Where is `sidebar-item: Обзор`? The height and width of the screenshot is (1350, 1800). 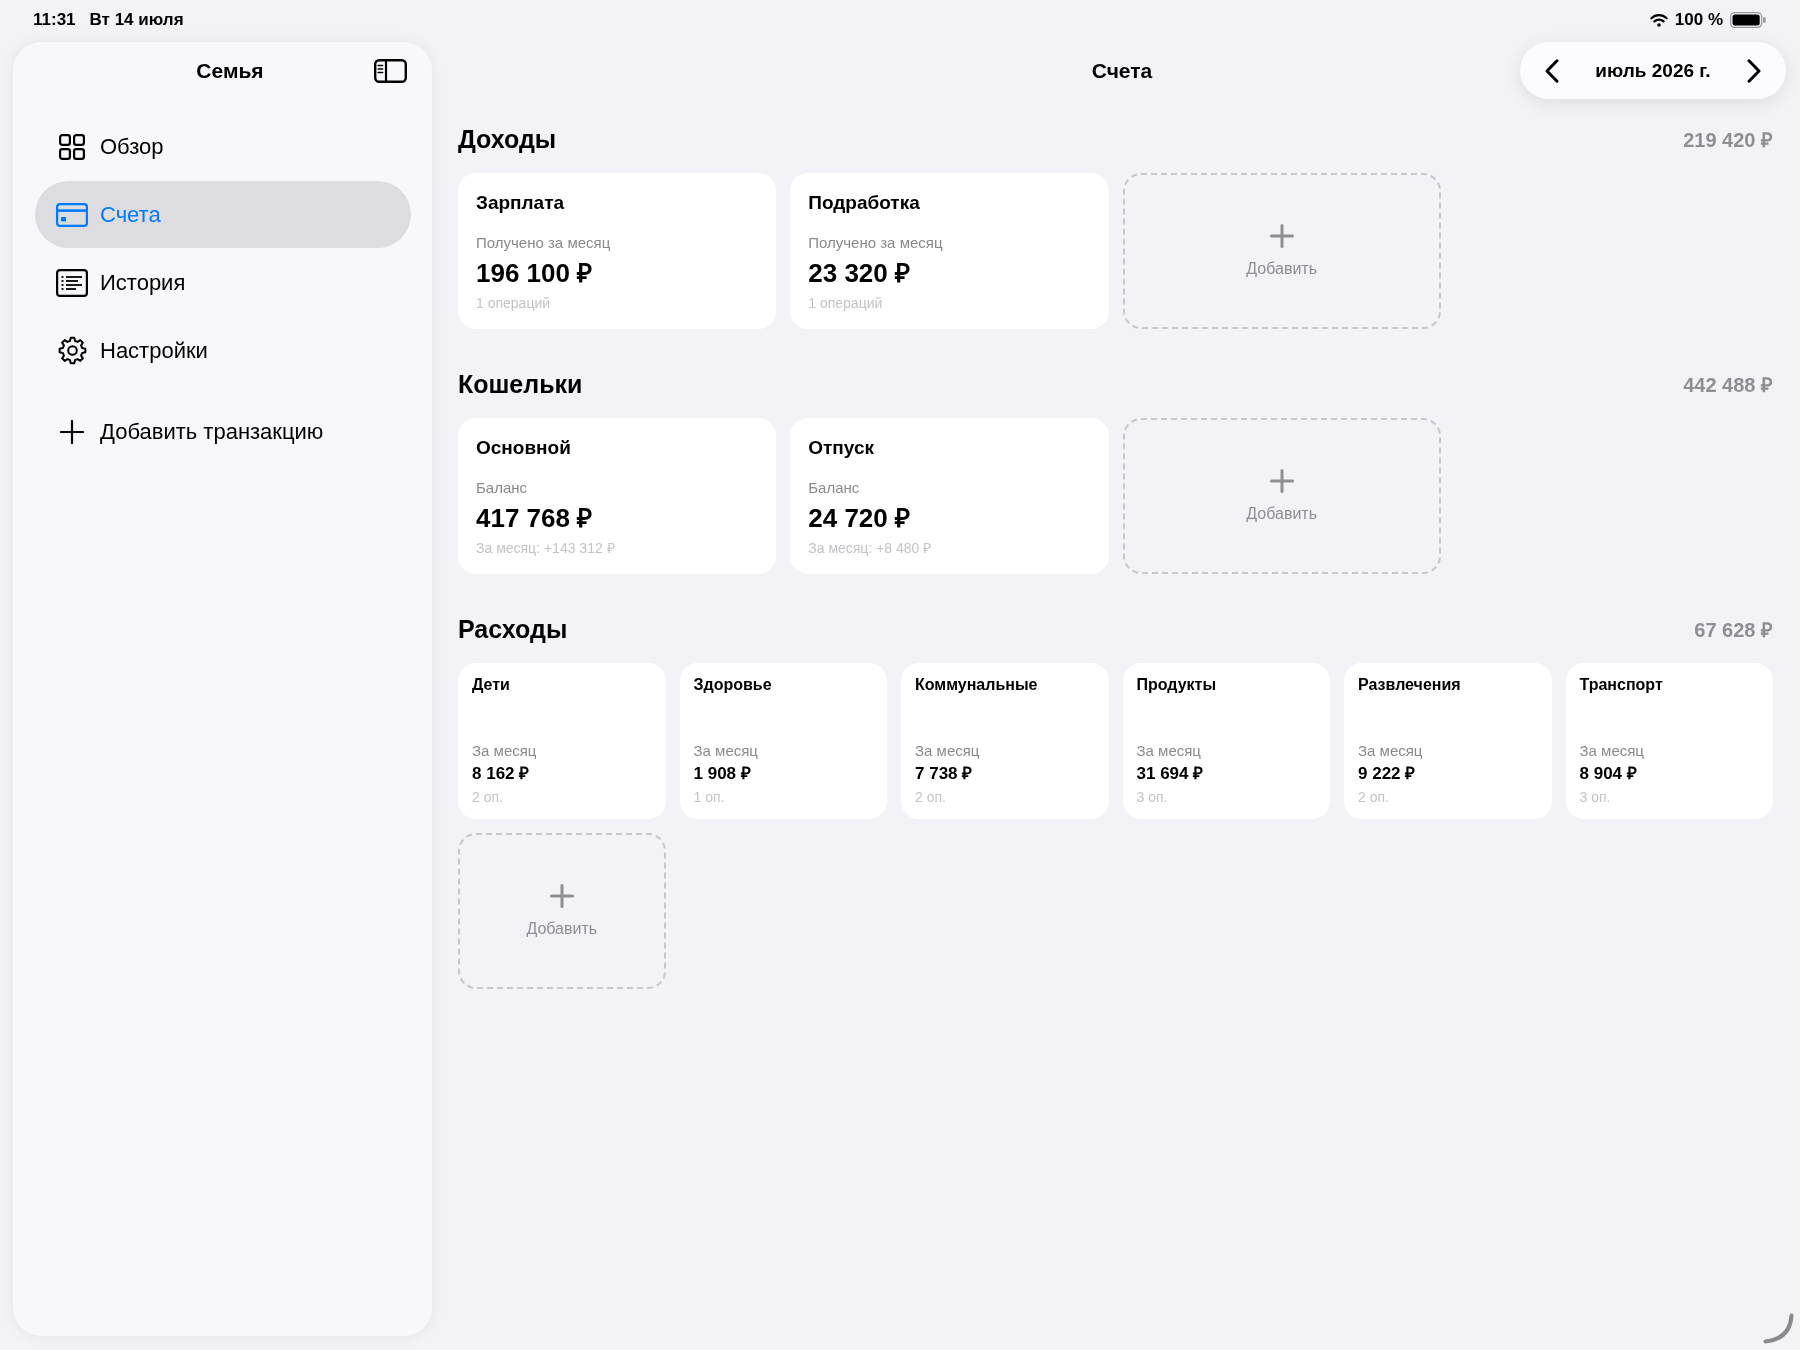 sidebar-item: Обзор is located at coordinates (223, 146).